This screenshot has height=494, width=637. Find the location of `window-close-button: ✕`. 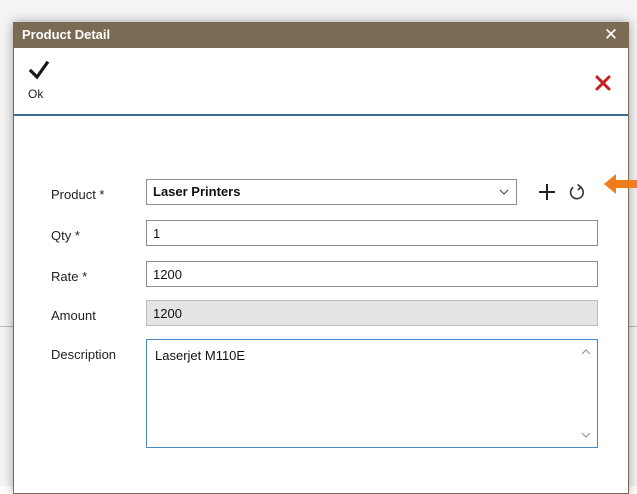

window-close-button: ✕ is located at coordinates (611, 35).